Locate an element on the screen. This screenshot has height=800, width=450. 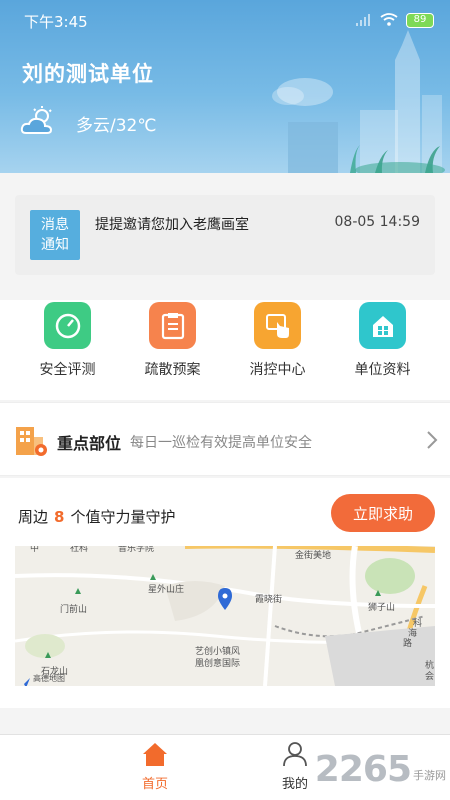
gauge-icon is located at coordinates (67, 325).